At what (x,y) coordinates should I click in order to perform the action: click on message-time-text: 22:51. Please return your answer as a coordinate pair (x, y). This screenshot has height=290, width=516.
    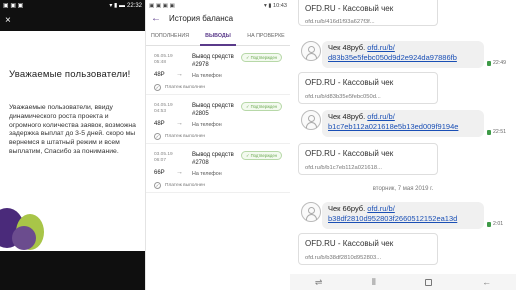
    Looking at the image, I should click on (499, 132).